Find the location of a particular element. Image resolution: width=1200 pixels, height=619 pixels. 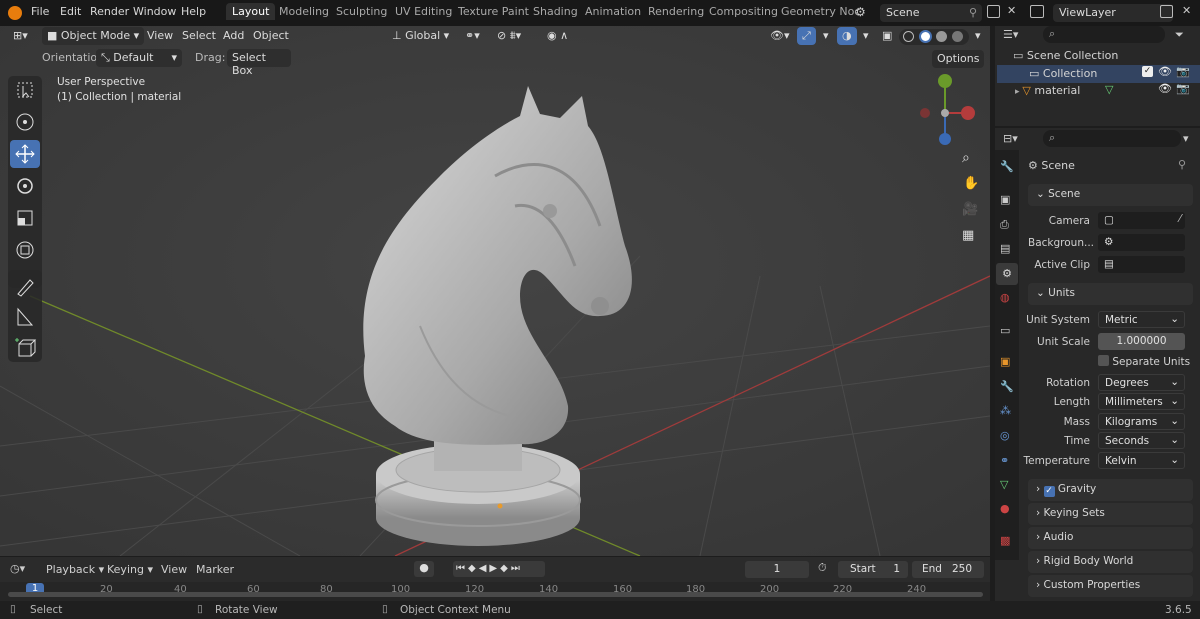

rendered-shading-icon is located at coordinates (957, 36).